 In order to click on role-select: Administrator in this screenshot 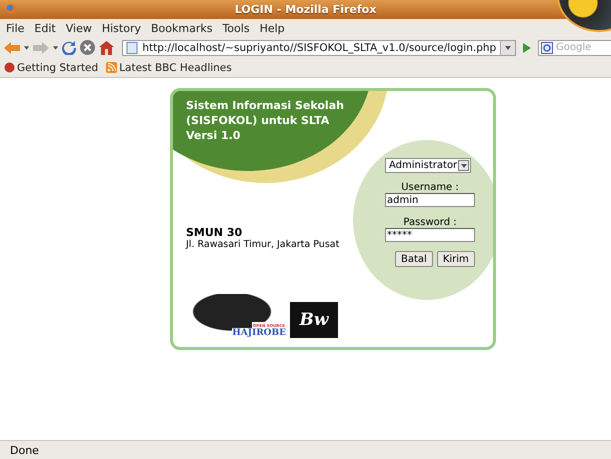, I will do `click(428, 165)`.